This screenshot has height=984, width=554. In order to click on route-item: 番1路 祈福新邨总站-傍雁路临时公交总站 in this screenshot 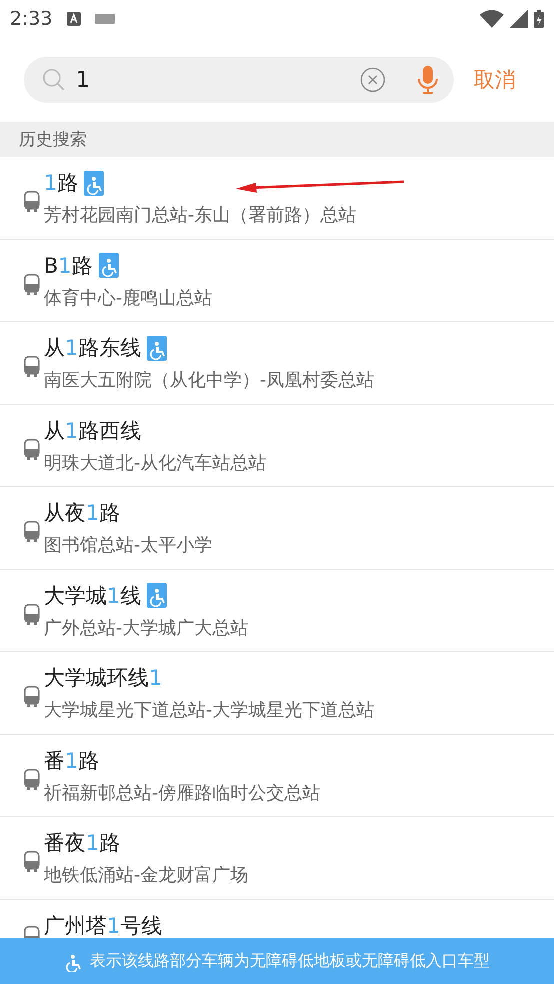, I will do `click(277, 775)`.